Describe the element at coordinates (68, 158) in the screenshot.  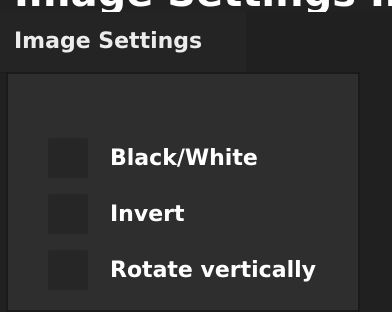
I see `black-white-checkbox` at that location.